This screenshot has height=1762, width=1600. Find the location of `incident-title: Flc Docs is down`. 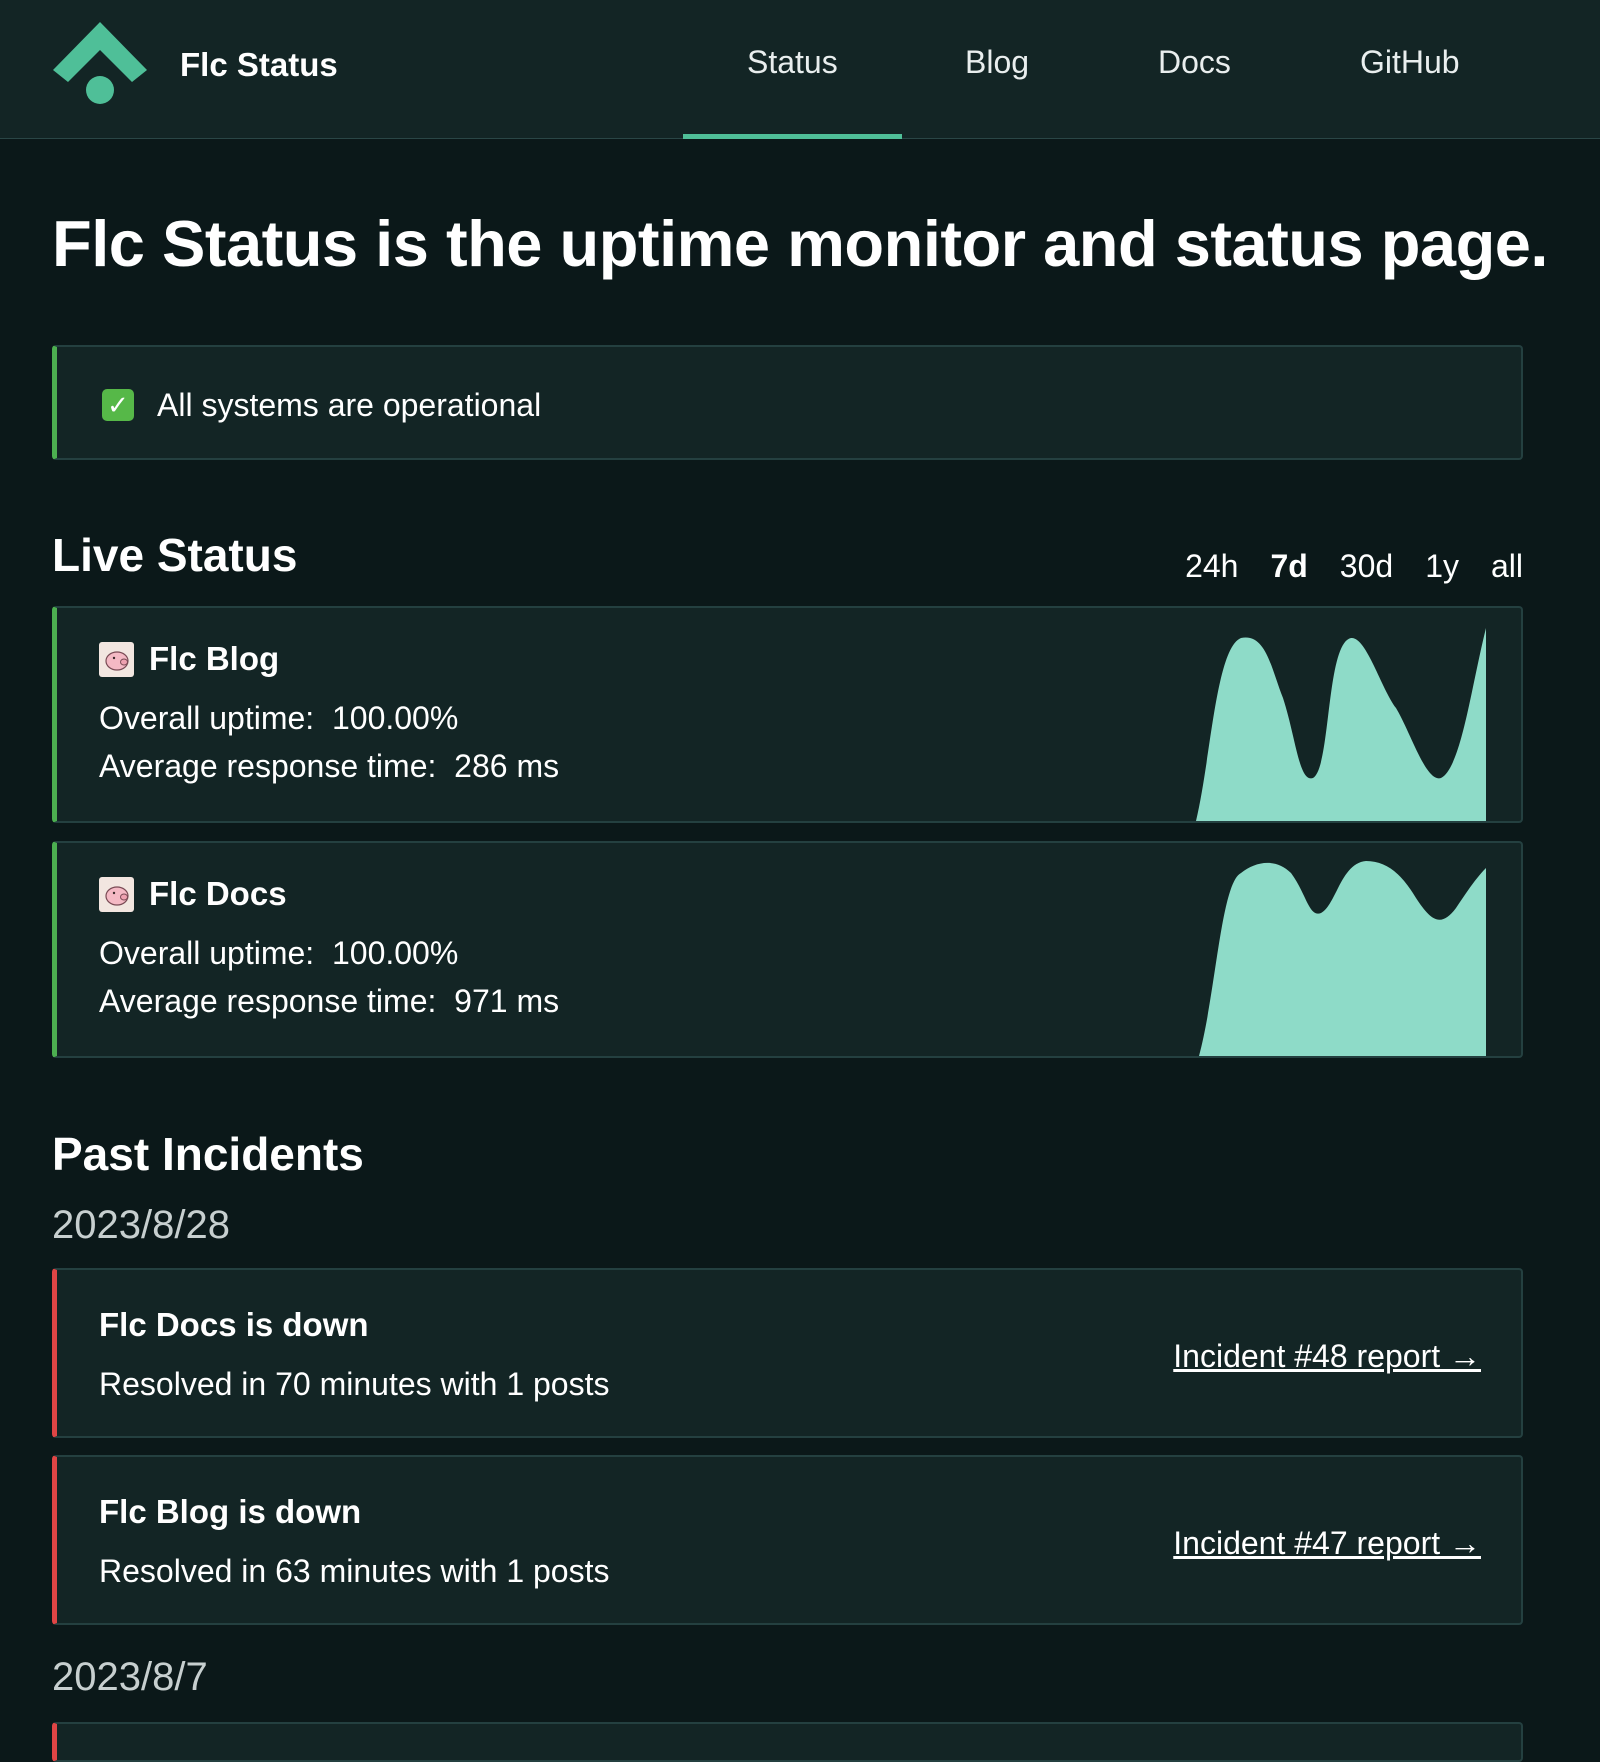

incident-title: Flc Docs is down is located at coordinates (234, 1324).